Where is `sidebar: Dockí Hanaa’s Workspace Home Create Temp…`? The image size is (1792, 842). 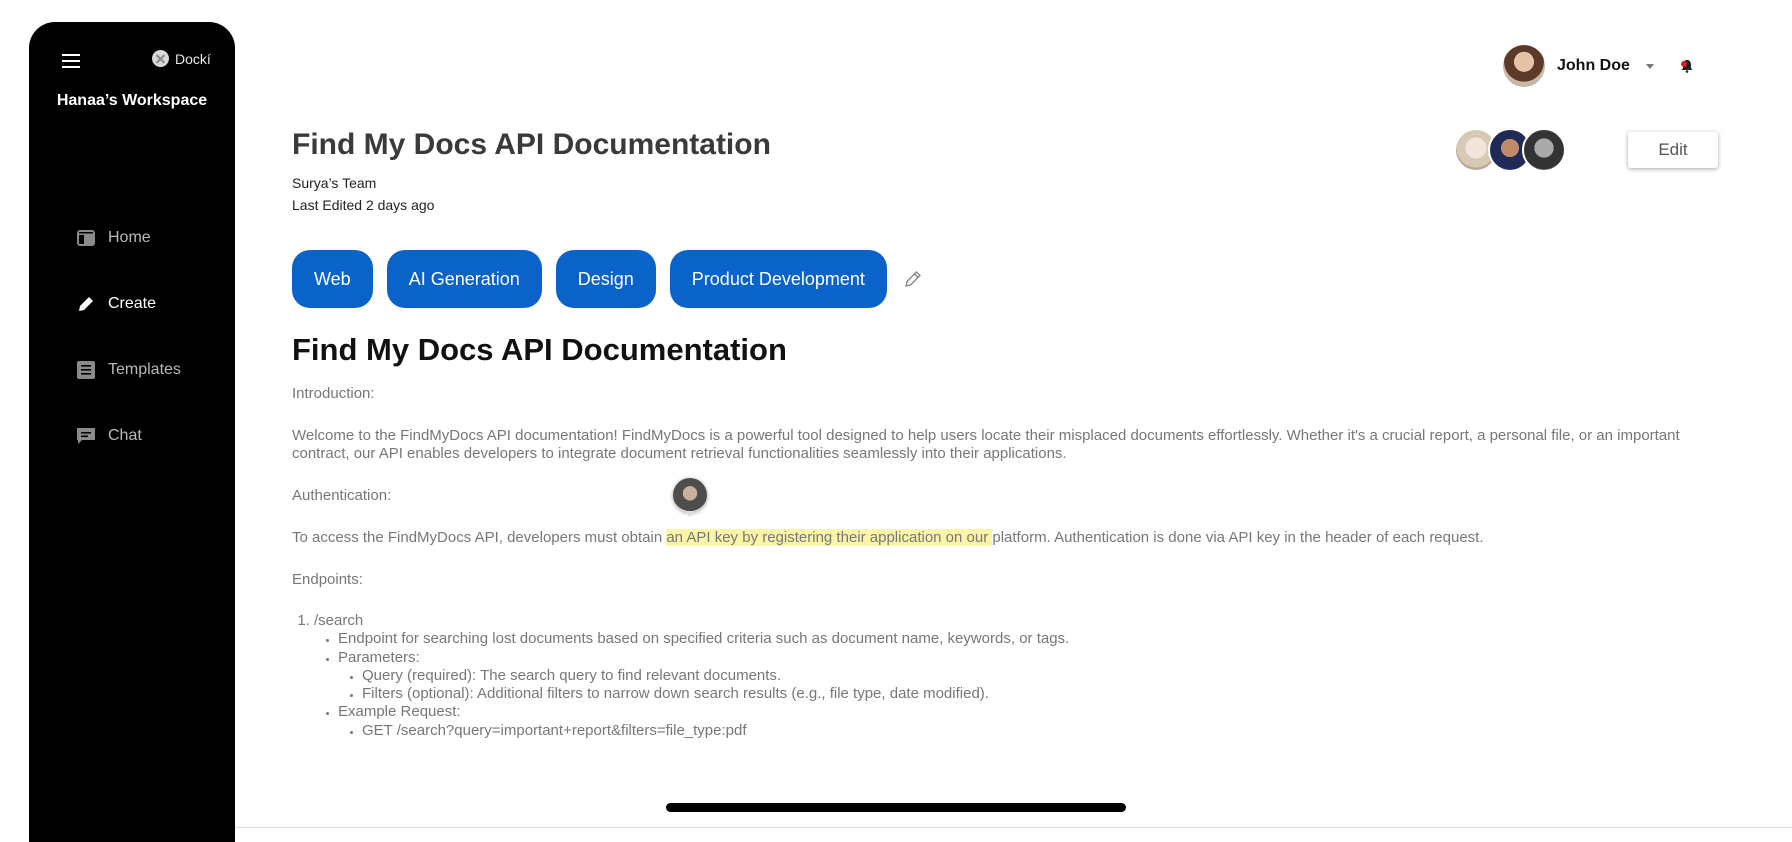 sidebar: Dockí Hanaa’s Workspace Home Create Temp… is located at coordinates (132, 432).